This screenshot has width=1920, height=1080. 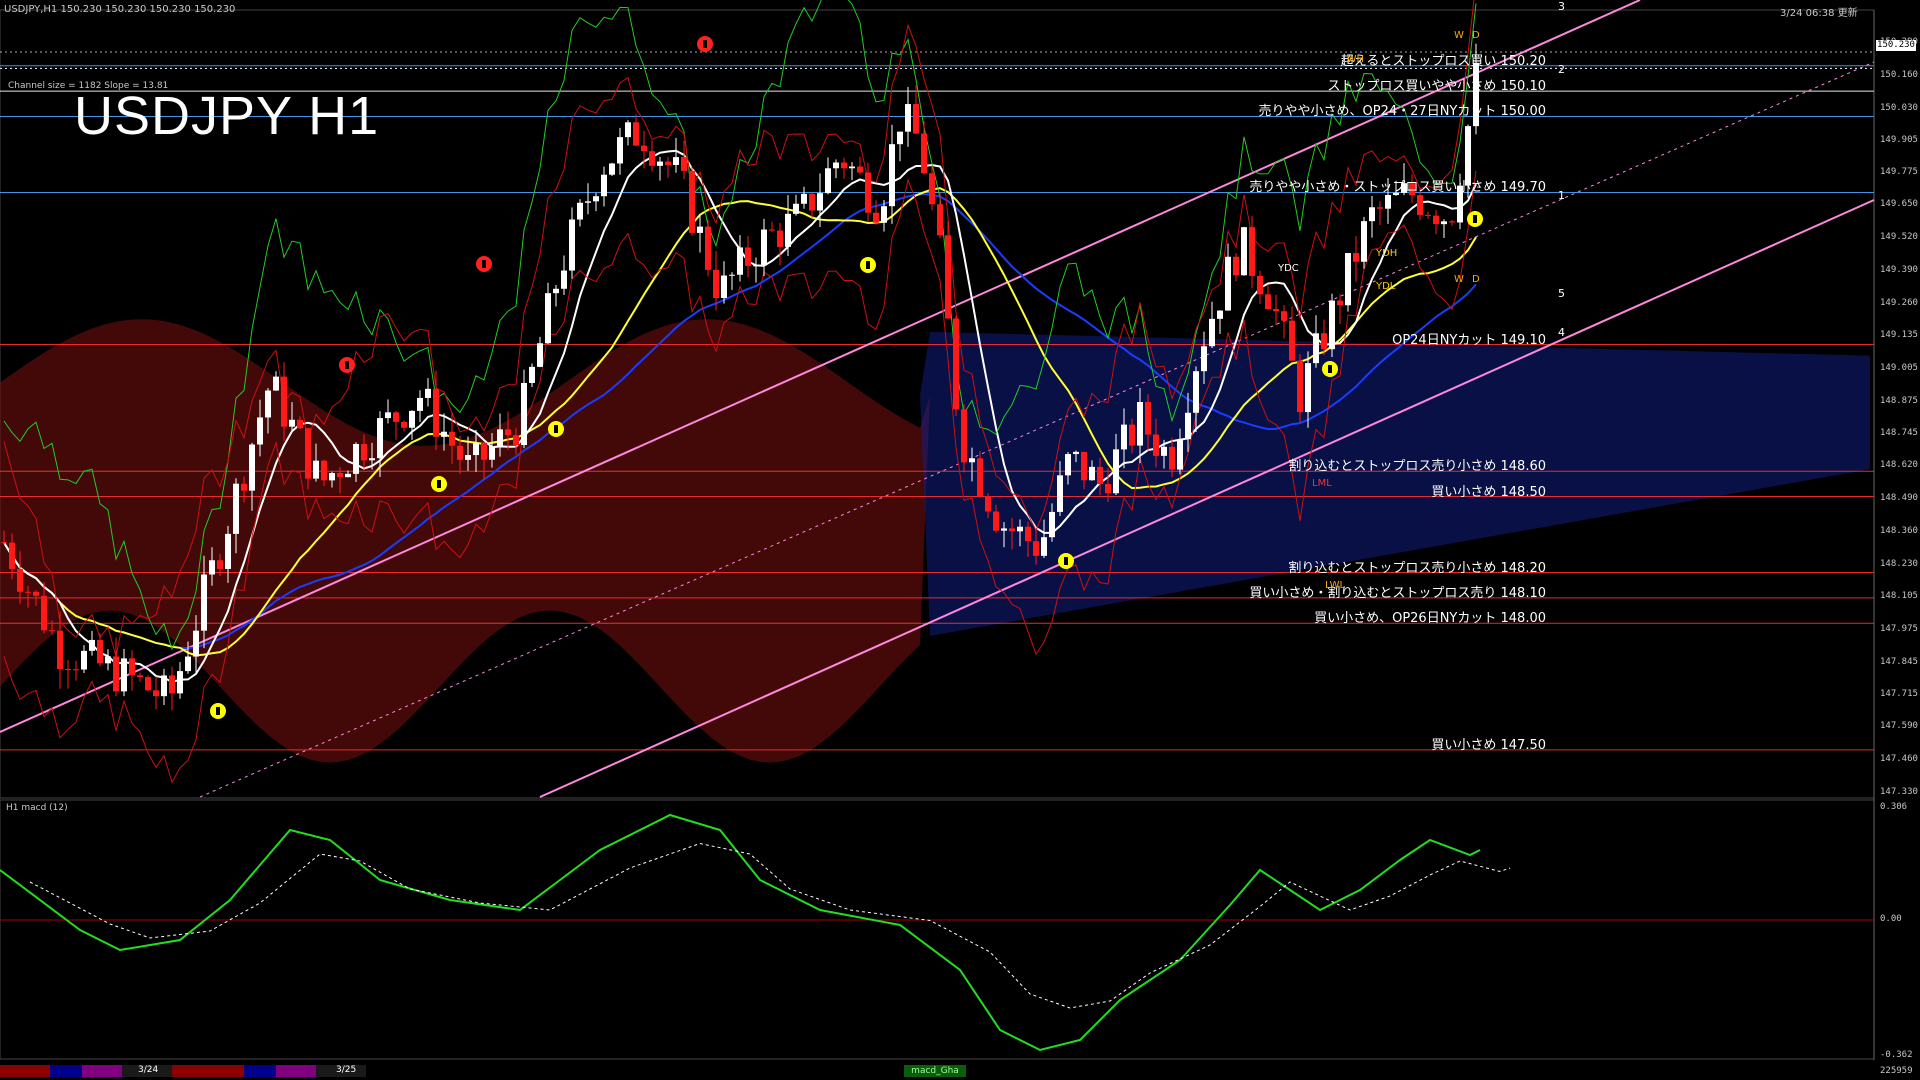 What do you see at coordinates (1488, 745) in the screenshot?
I see `level-label: 買い小さめ 147.50` at bounding box center [1488, 745].